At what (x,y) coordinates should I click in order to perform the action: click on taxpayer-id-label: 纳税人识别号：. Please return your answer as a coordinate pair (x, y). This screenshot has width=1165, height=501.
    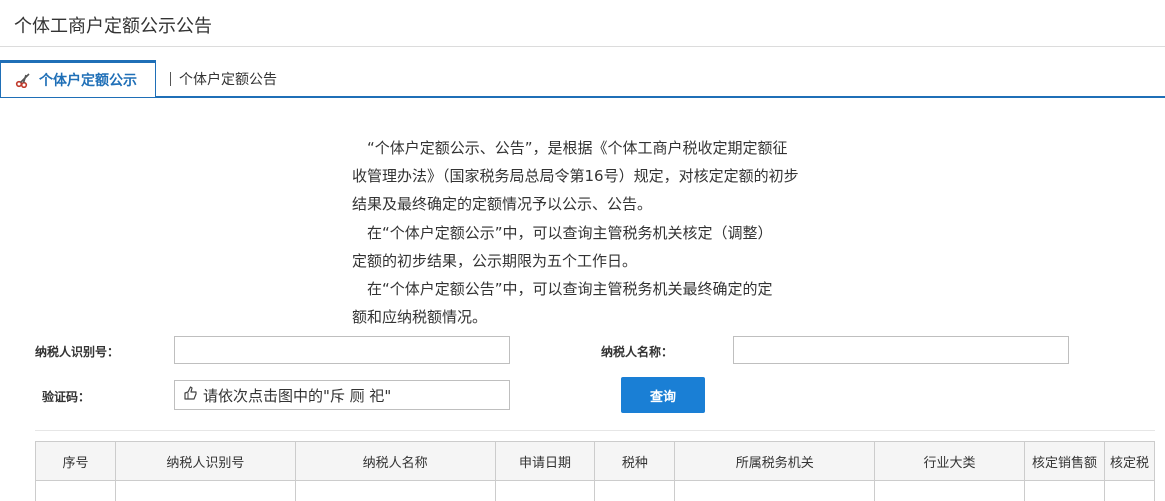
    Looking at the image, I should click on (77, 351).